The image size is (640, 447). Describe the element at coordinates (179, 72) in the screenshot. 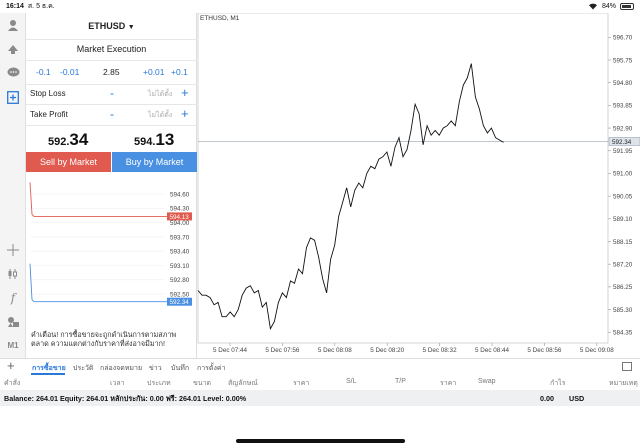

I see `volume-plus-01-button: +0.1` at that location.